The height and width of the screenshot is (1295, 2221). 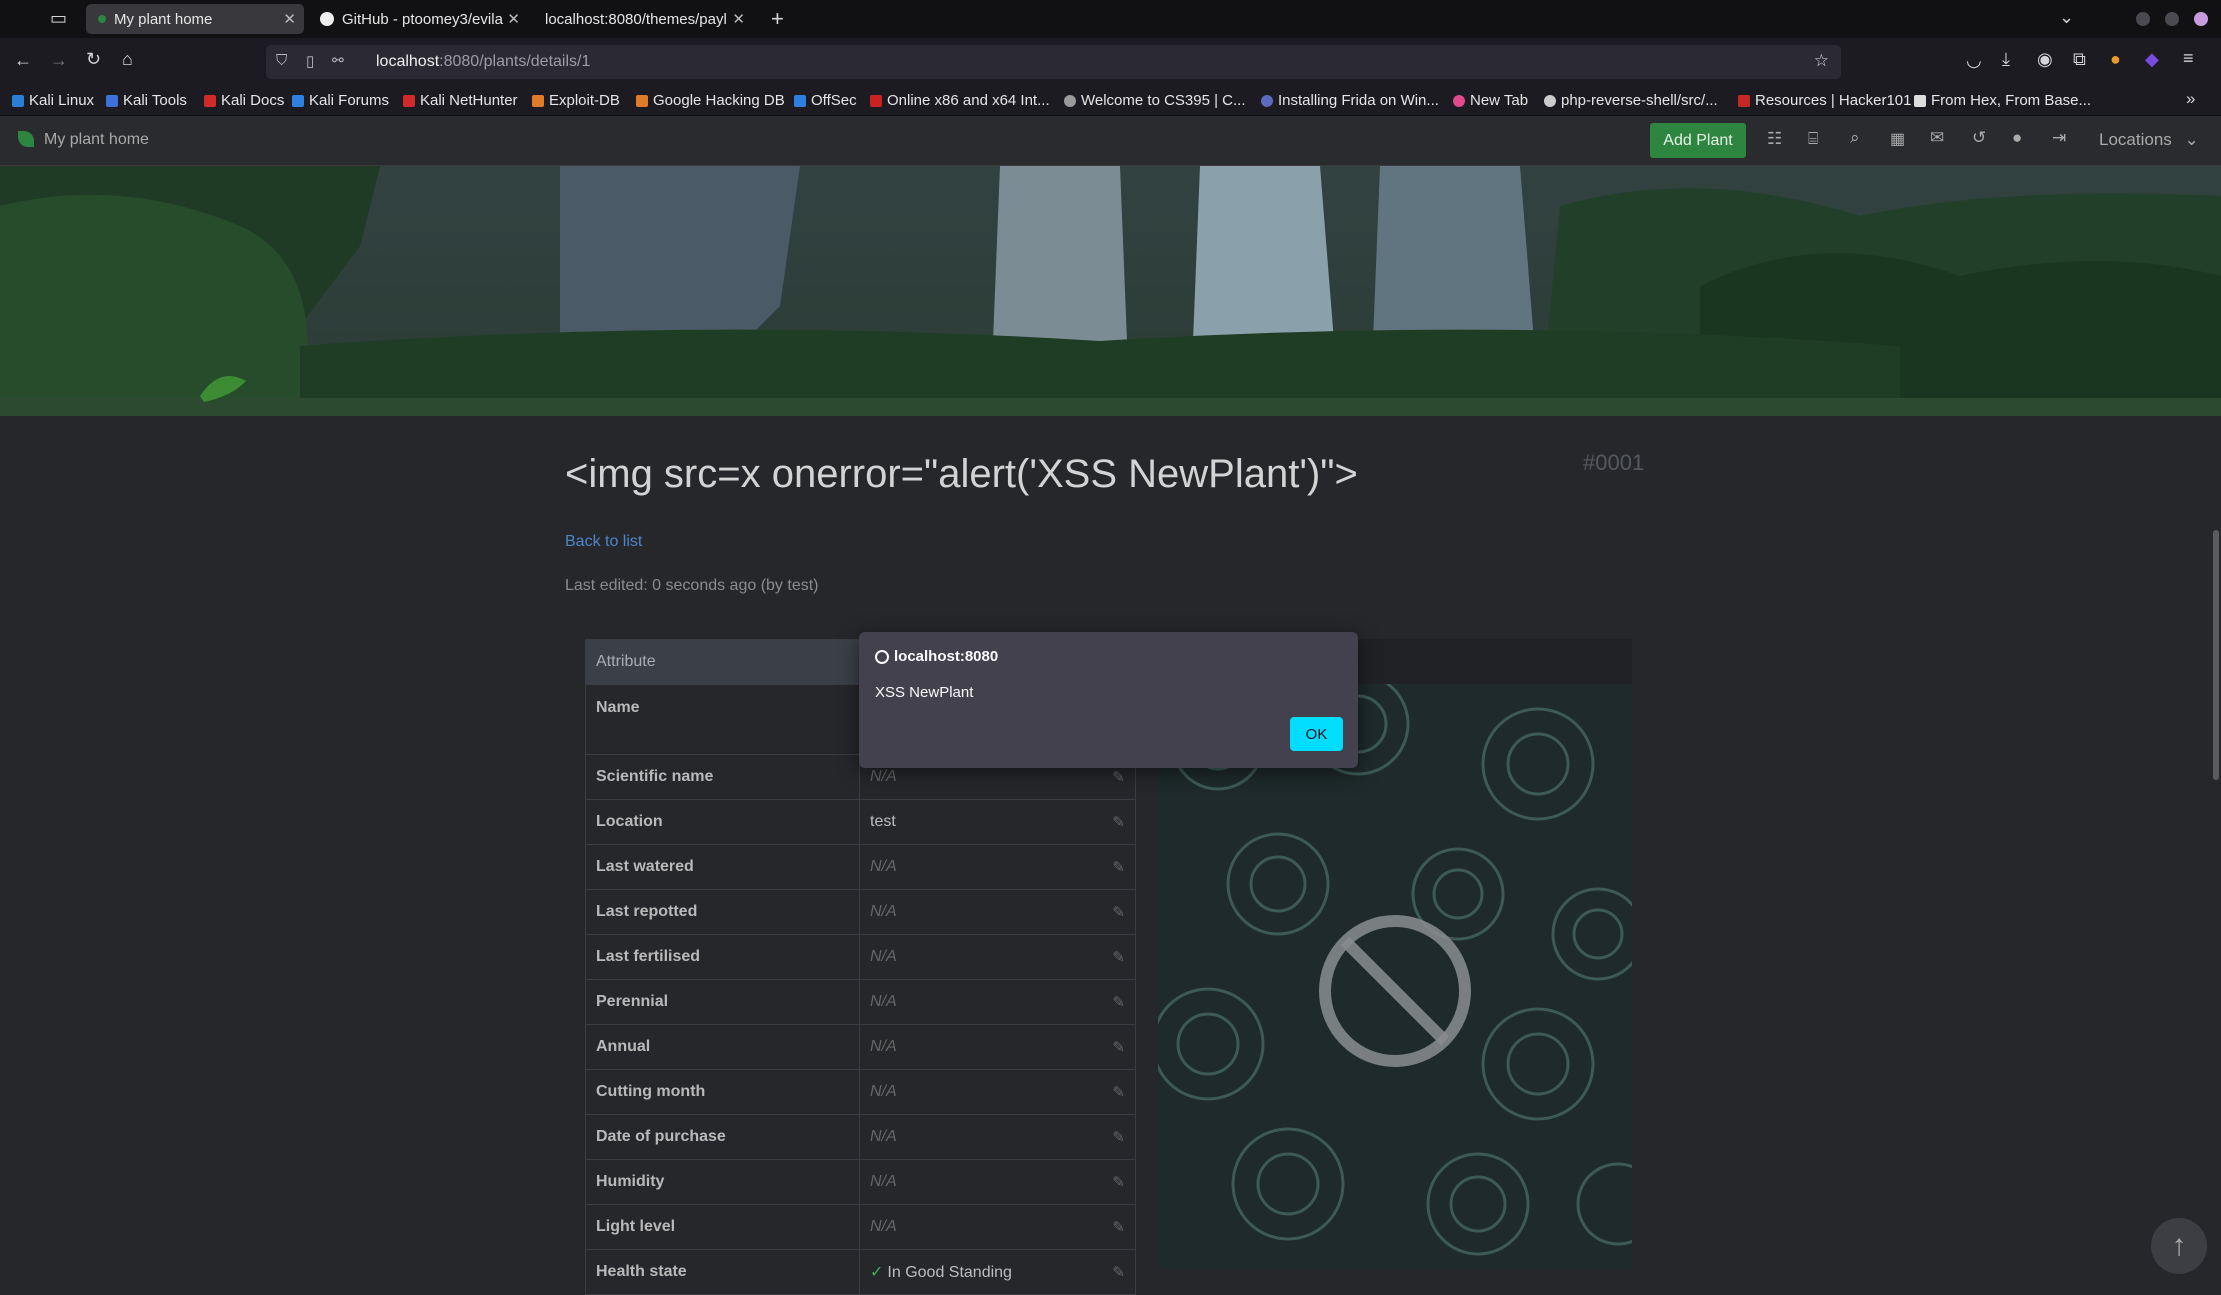 What do you see at coordinates (1920, 100) in the screenshot?
I see `cyberchef-icon` at bounding box center [1920, 100].